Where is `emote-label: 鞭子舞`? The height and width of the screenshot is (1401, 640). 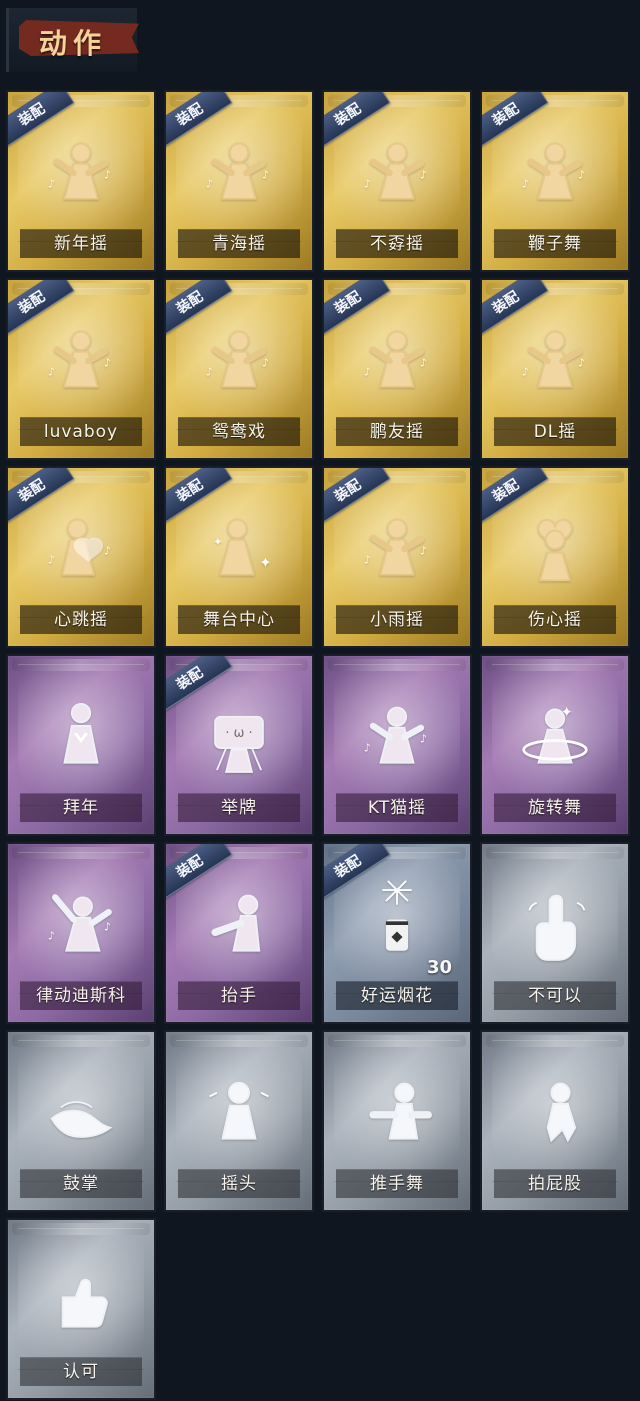
emote-label: 鞭子舞 is located at coordinates (555, 243).